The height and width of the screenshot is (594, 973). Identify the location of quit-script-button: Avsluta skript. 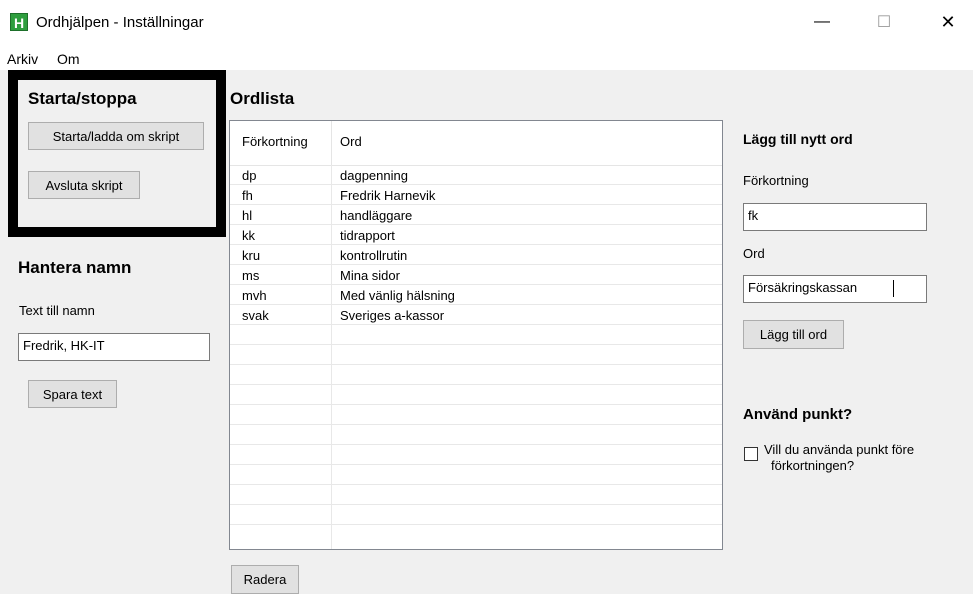
(84, 185).